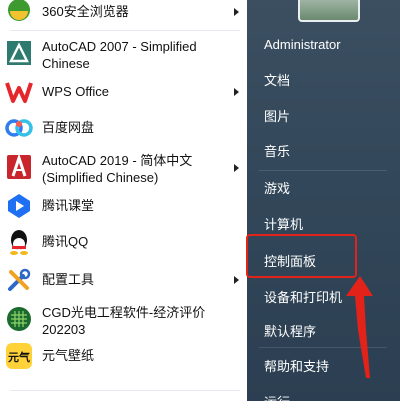 The height and width of the screenshot is (411, 400). What do you see at coordinates (19, 128) in the screenshot?
I see `baidu-netdisk-icon` at bounding box center [19, 128].